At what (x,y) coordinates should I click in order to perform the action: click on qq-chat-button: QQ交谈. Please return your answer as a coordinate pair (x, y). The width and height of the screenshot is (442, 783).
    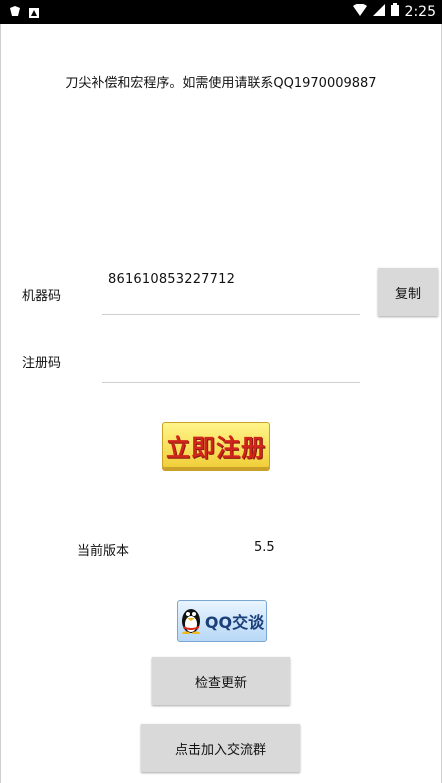
    Looking at the image, I should click on (222, 621).